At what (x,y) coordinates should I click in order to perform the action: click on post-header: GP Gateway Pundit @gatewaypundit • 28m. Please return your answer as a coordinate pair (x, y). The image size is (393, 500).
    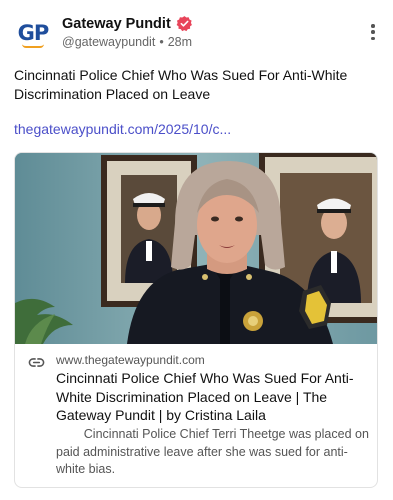
    Looking at the image, I should click on (196, 34).